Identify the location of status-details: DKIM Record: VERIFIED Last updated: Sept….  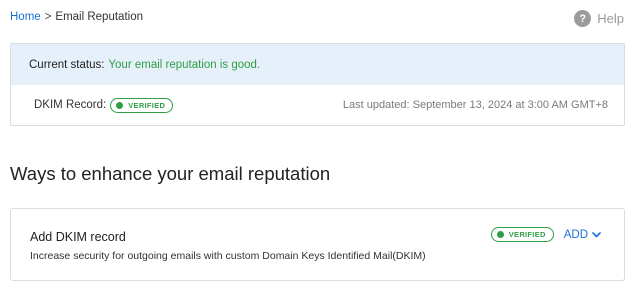
(317, 105).